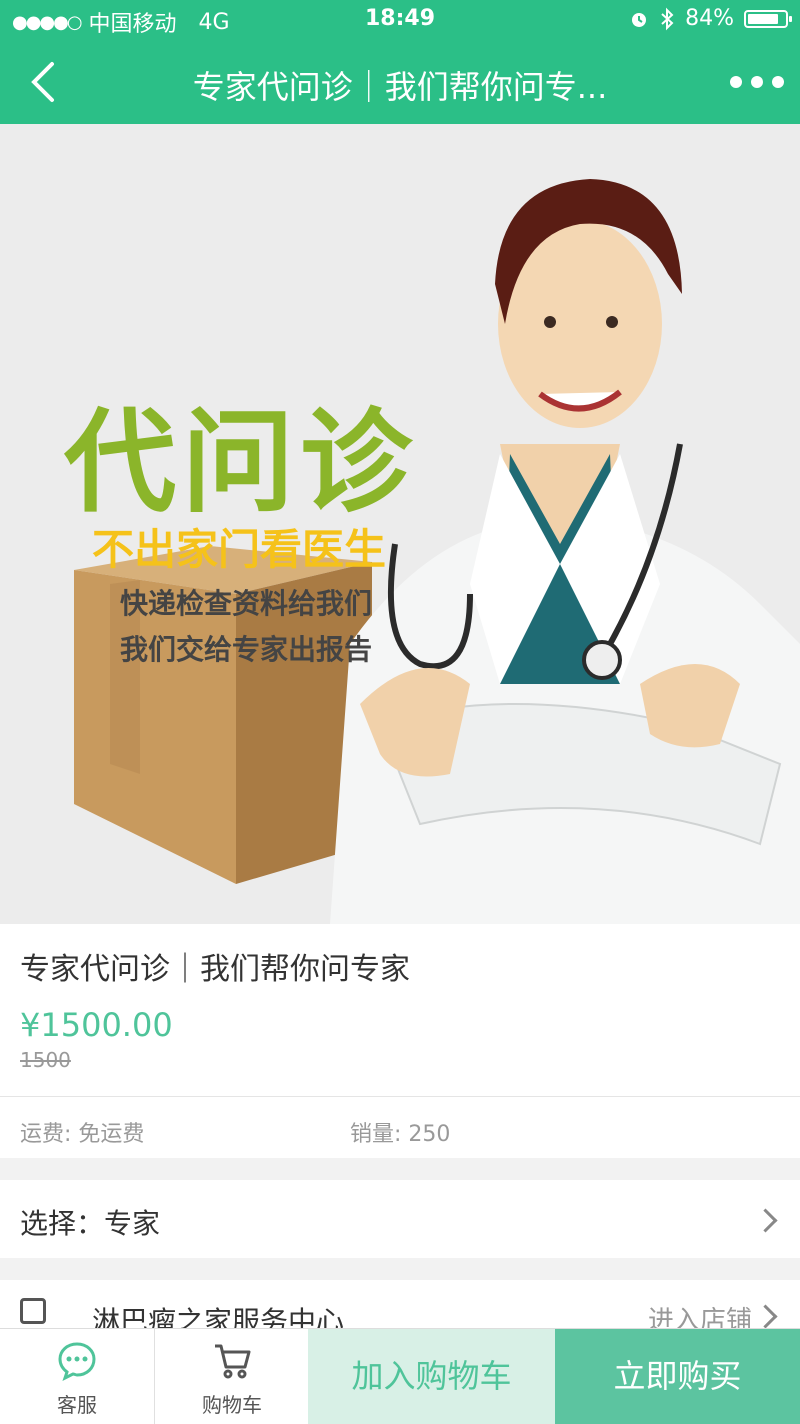 The height and width of the screenshot is (1424, 800). What do you see at coordinates (246, 649) in the screenshot?
I see `banner-line-2: 我们交给专家出报告` at bounding box center [246, 649].